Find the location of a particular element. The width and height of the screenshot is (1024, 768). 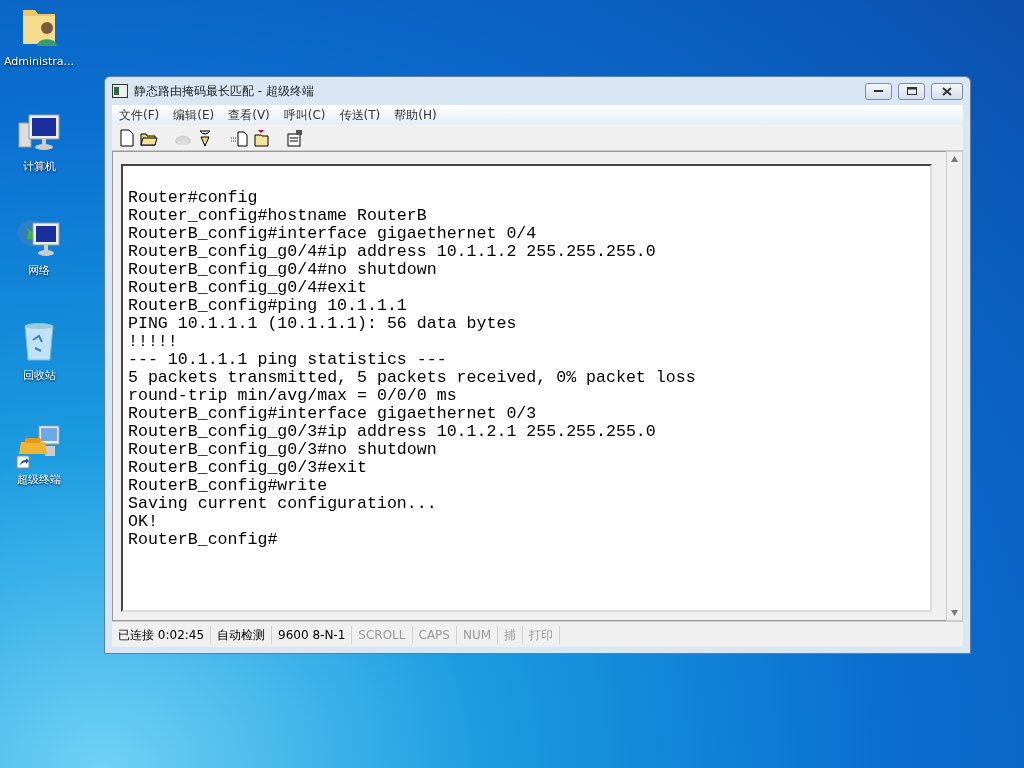

status-item: 自动检测 is located at coordinates (242, 634).